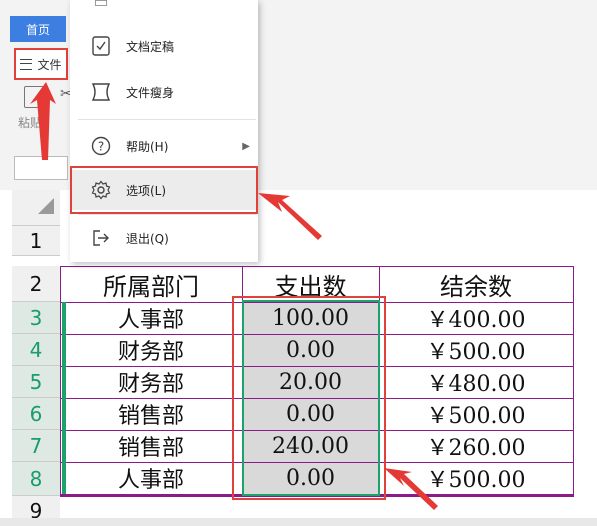  I want to click on arrow-to-range-icon, so click(411, 489).